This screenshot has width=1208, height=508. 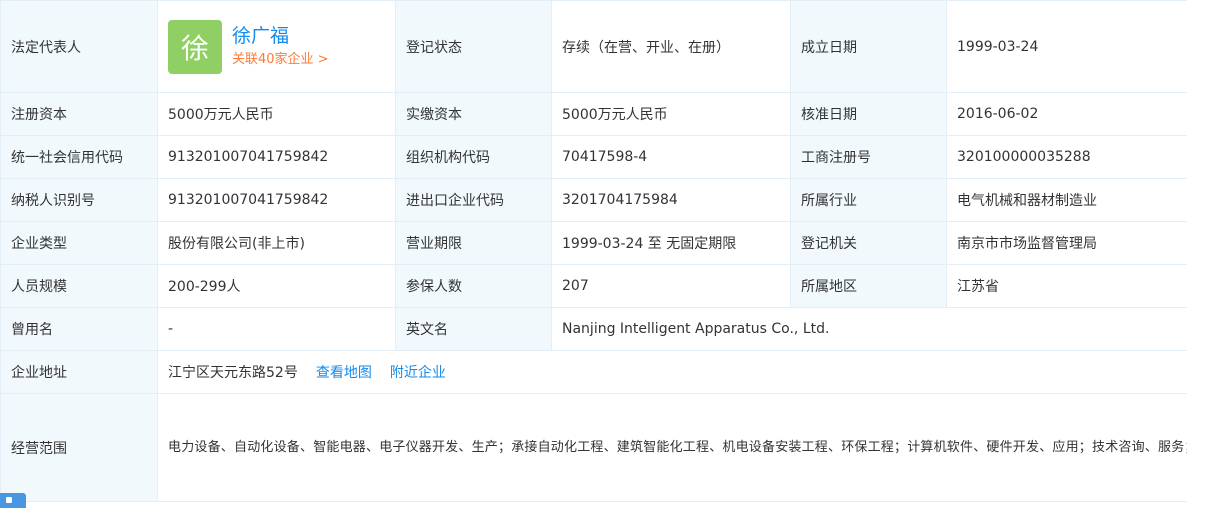 What do you see at coordinates (1067, 46) in the screenshot?
I see `founded-value: 1999-03-24` at bounding box center [1067, 46].